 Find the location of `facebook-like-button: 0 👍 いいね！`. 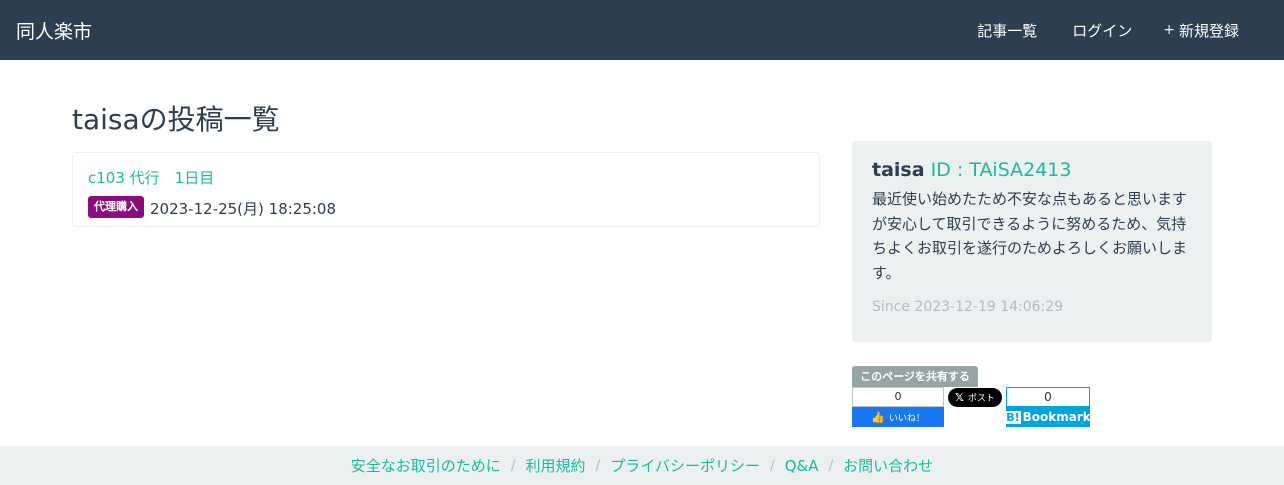

facebook-like-button: 0 👍 いいね！ is located at coordinates (898, 407).